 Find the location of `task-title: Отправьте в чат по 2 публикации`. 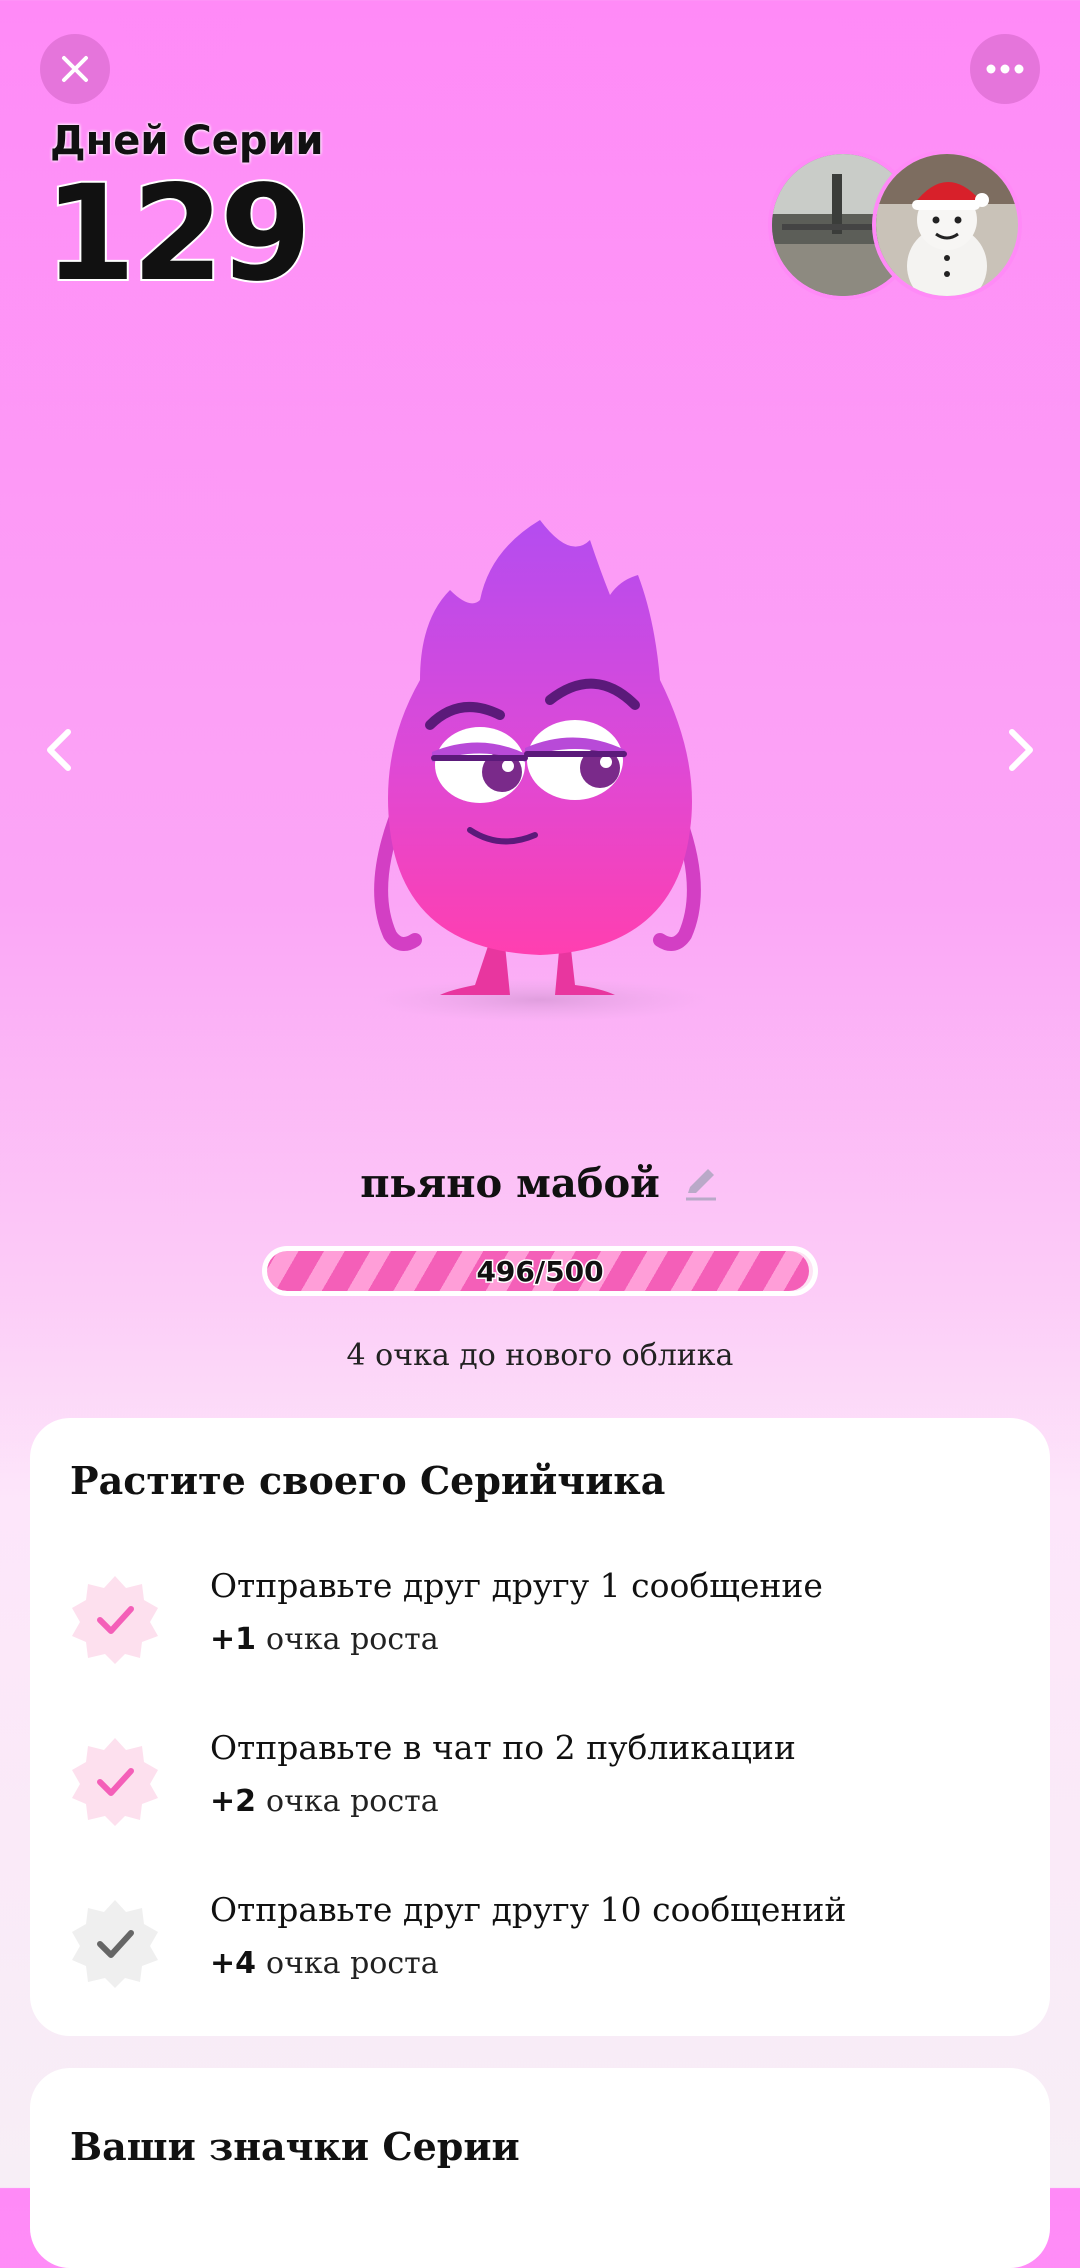

task-title: Отправьте в чат по 2 публикации is located at coordinates (503, 1747).